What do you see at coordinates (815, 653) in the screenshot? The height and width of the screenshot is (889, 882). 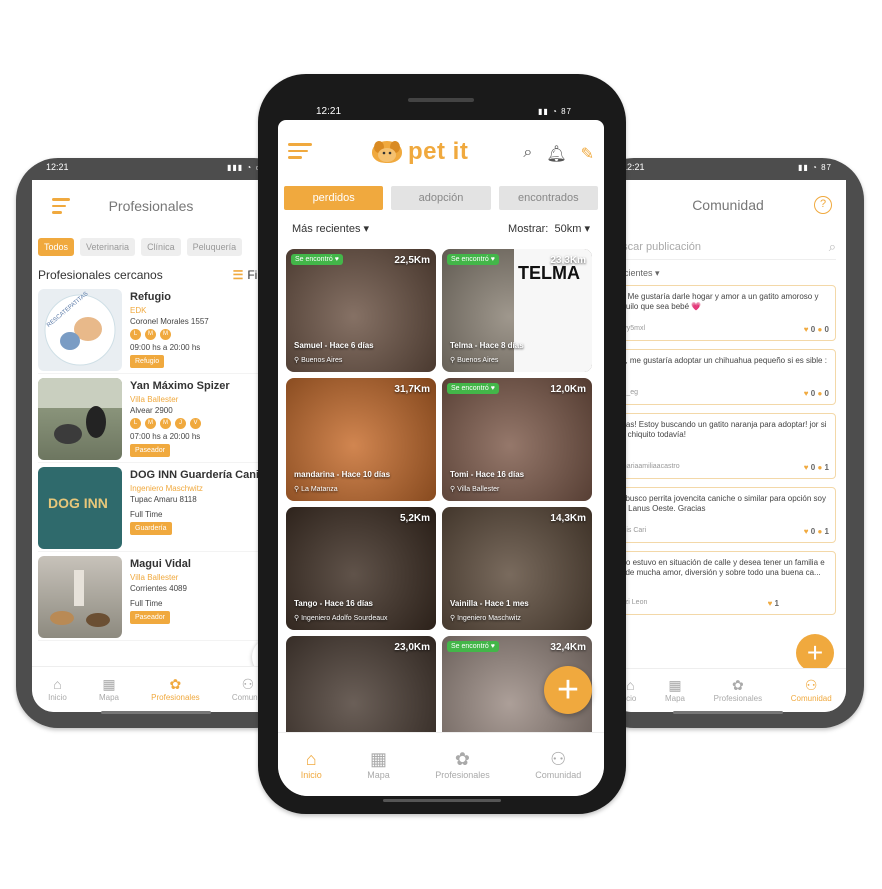 I see `new-post-button: +` at bounding box center [815, 653].